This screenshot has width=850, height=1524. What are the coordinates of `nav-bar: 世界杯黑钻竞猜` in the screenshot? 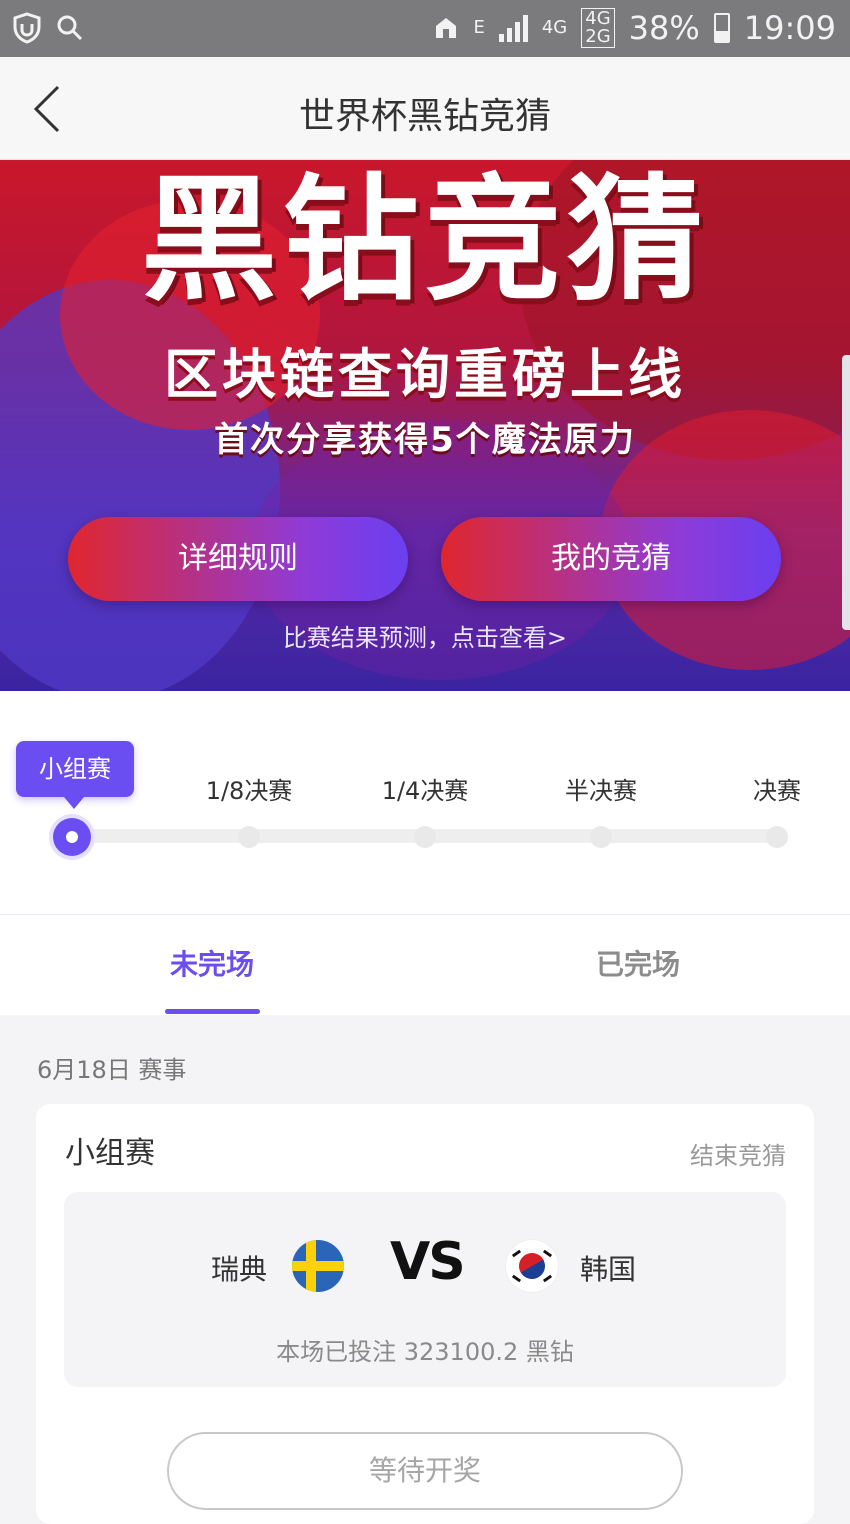 It's located at (425, 108).